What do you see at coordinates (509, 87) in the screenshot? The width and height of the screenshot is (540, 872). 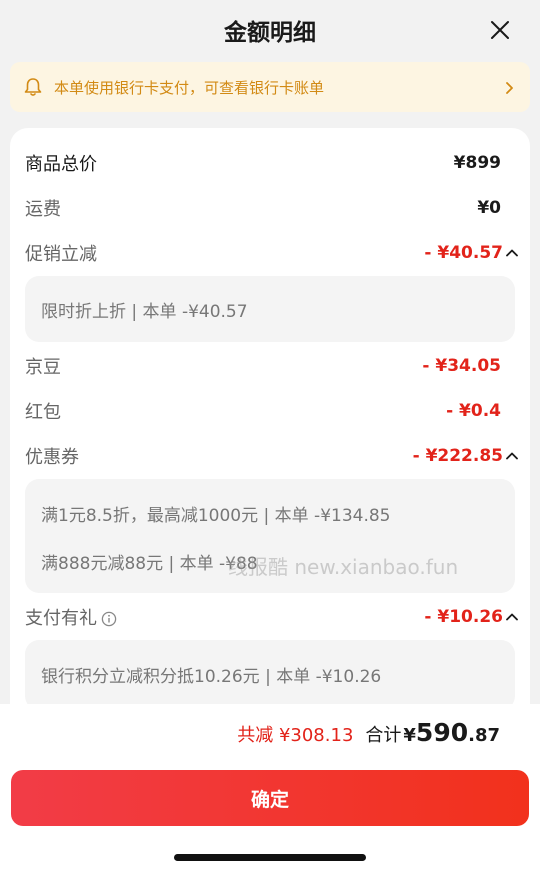 I see `chevron-right-icon` at bounding box center [509, 87].